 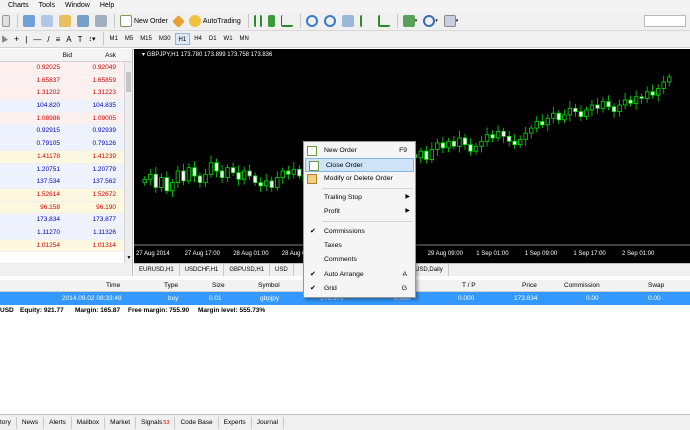 What do you see at coordinates (26, 39) in the screenshot?
I see `vertical-line-button: |` at bounding box center [26, 39].